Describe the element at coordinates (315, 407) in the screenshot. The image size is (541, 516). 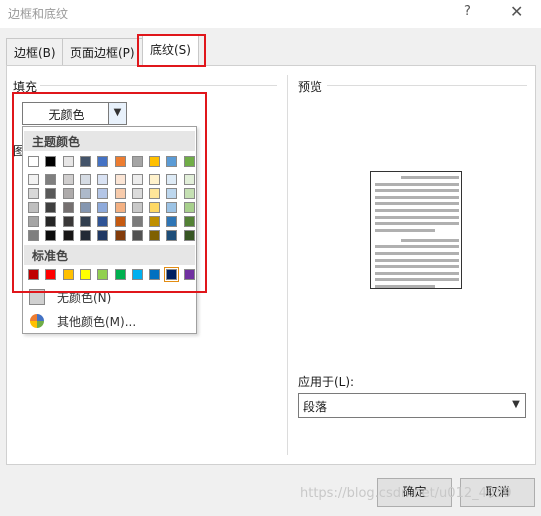
I see `apply-to-value: 段落` at that location.